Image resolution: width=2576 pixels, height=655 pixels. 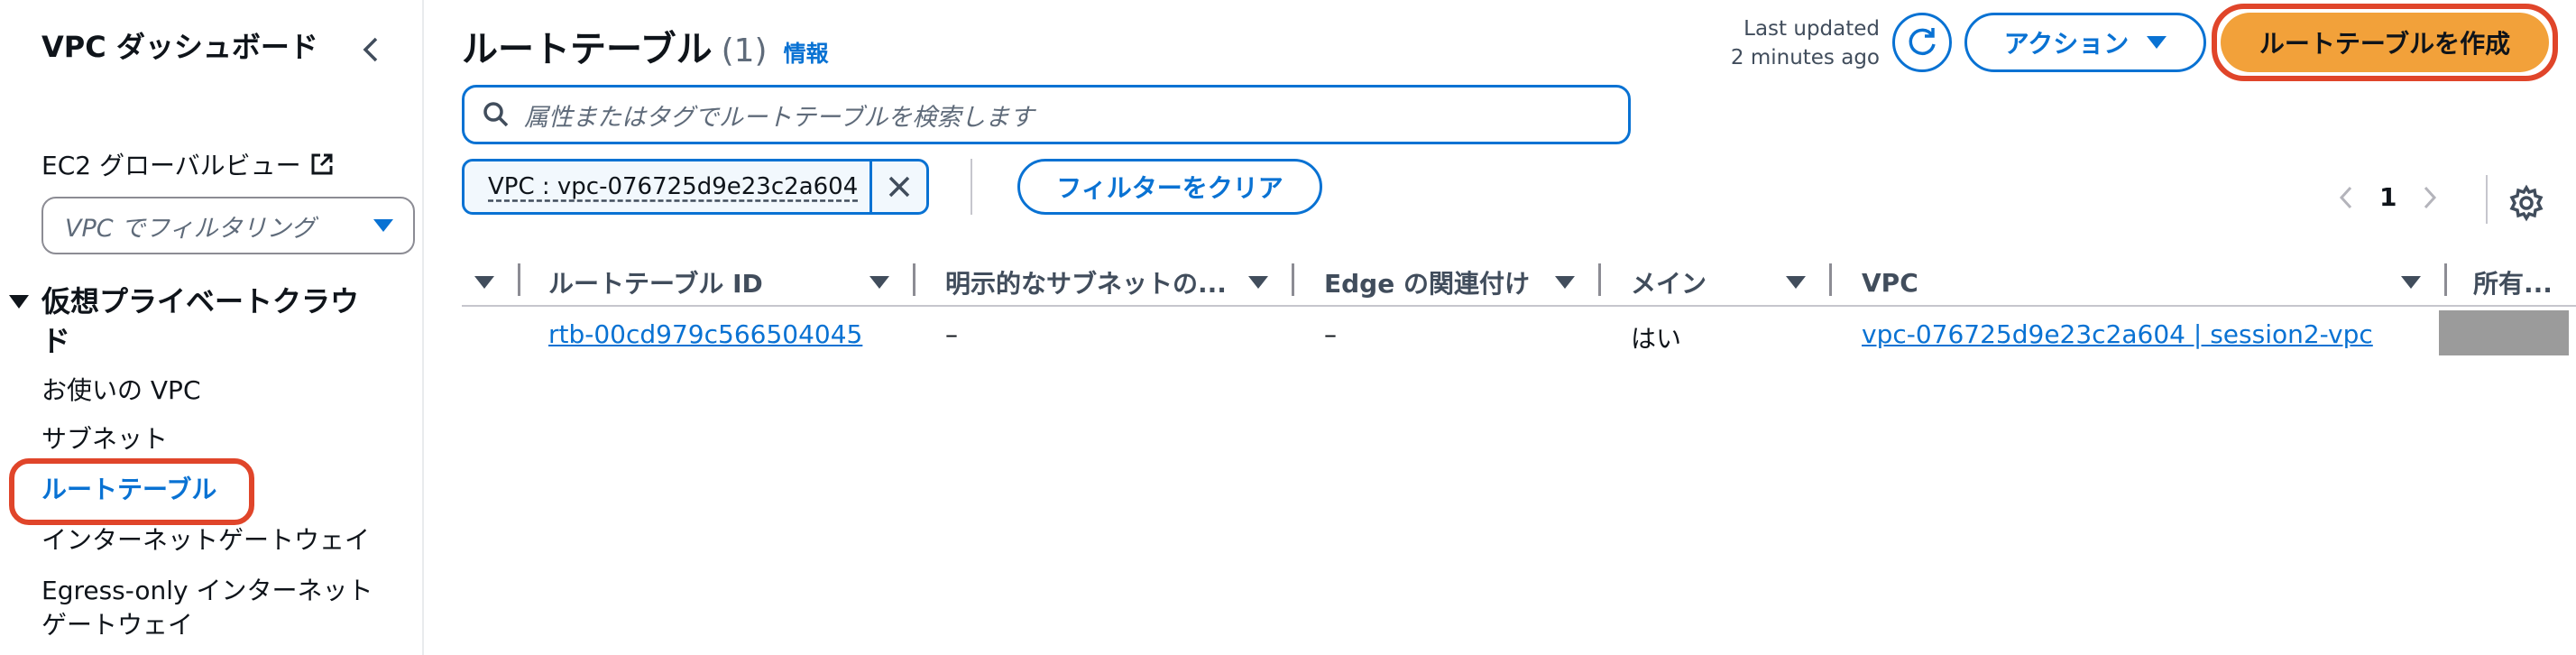 I want to click on column-header-vpc: VPC, so click(x=1890, y=282).